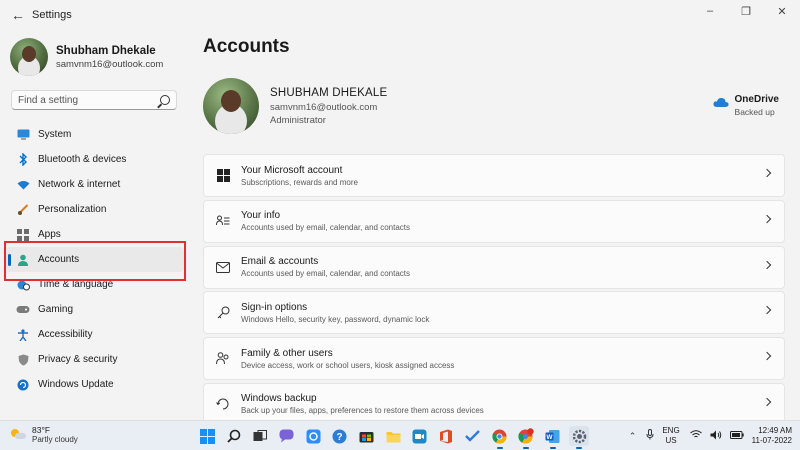  Describe the element at coordinates (207, 436) in the screenshot. I see `start-icon` at that location.